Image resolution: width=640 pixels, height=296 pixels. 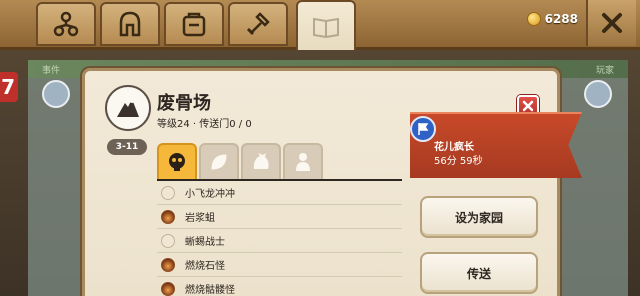 What do you see at coordinates (279, 265) in the screenshot?
I see `list-item: 燃烧石怪` at bounding box center [279, 265].